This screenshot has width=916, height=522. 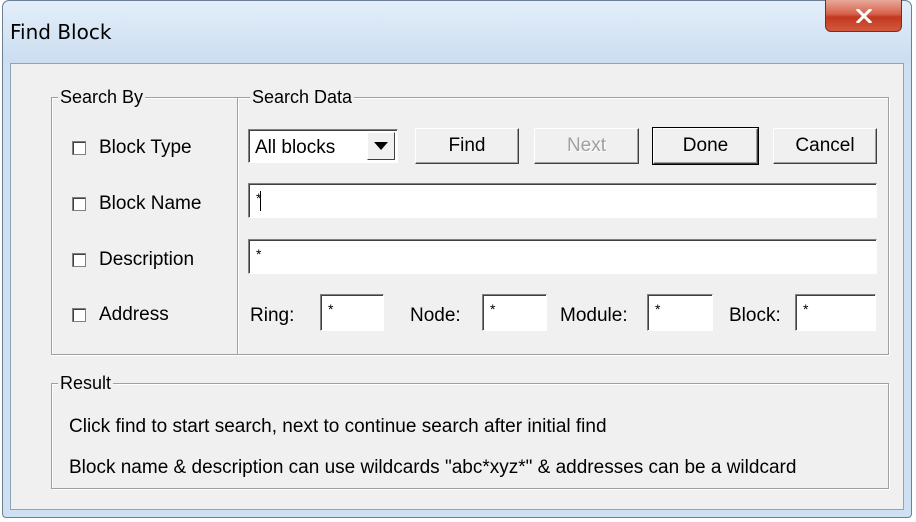 What do you see at coordinates (562, 256) in the screenshot?
I see `description-field: *` at bounding box center [562, 256].